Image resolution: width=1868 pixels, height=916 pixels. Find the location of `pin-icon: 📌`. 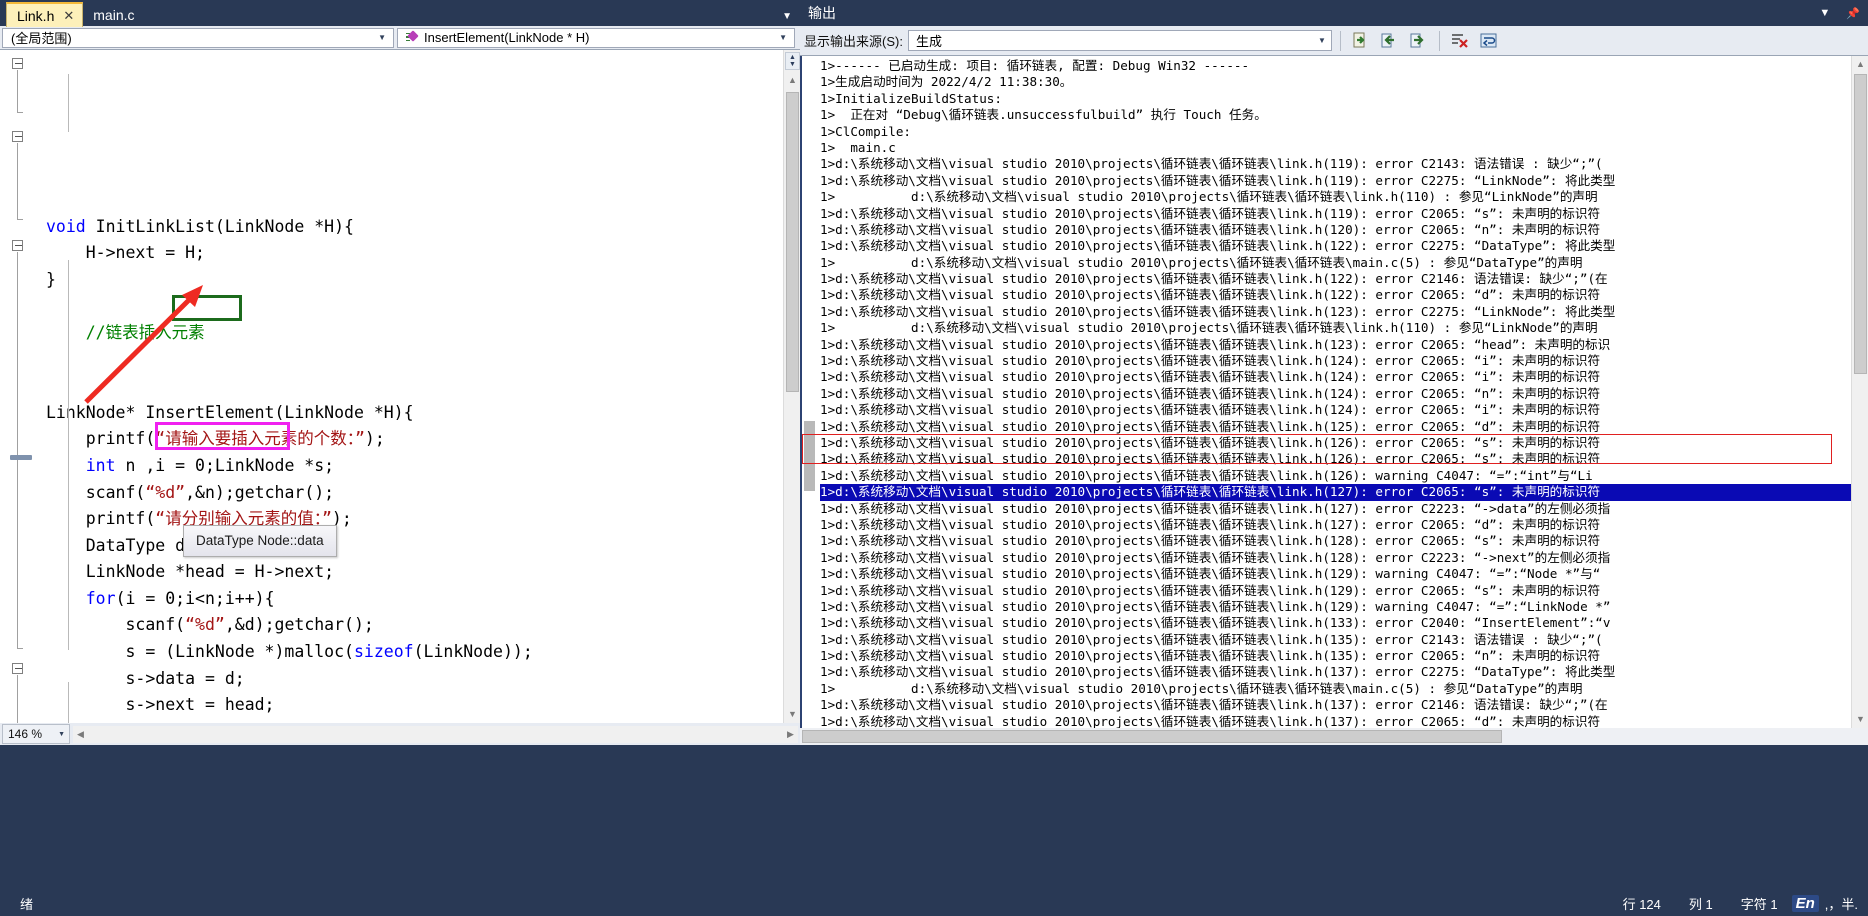

pin-icon: 📌 is located at coordinates (1853, 13).